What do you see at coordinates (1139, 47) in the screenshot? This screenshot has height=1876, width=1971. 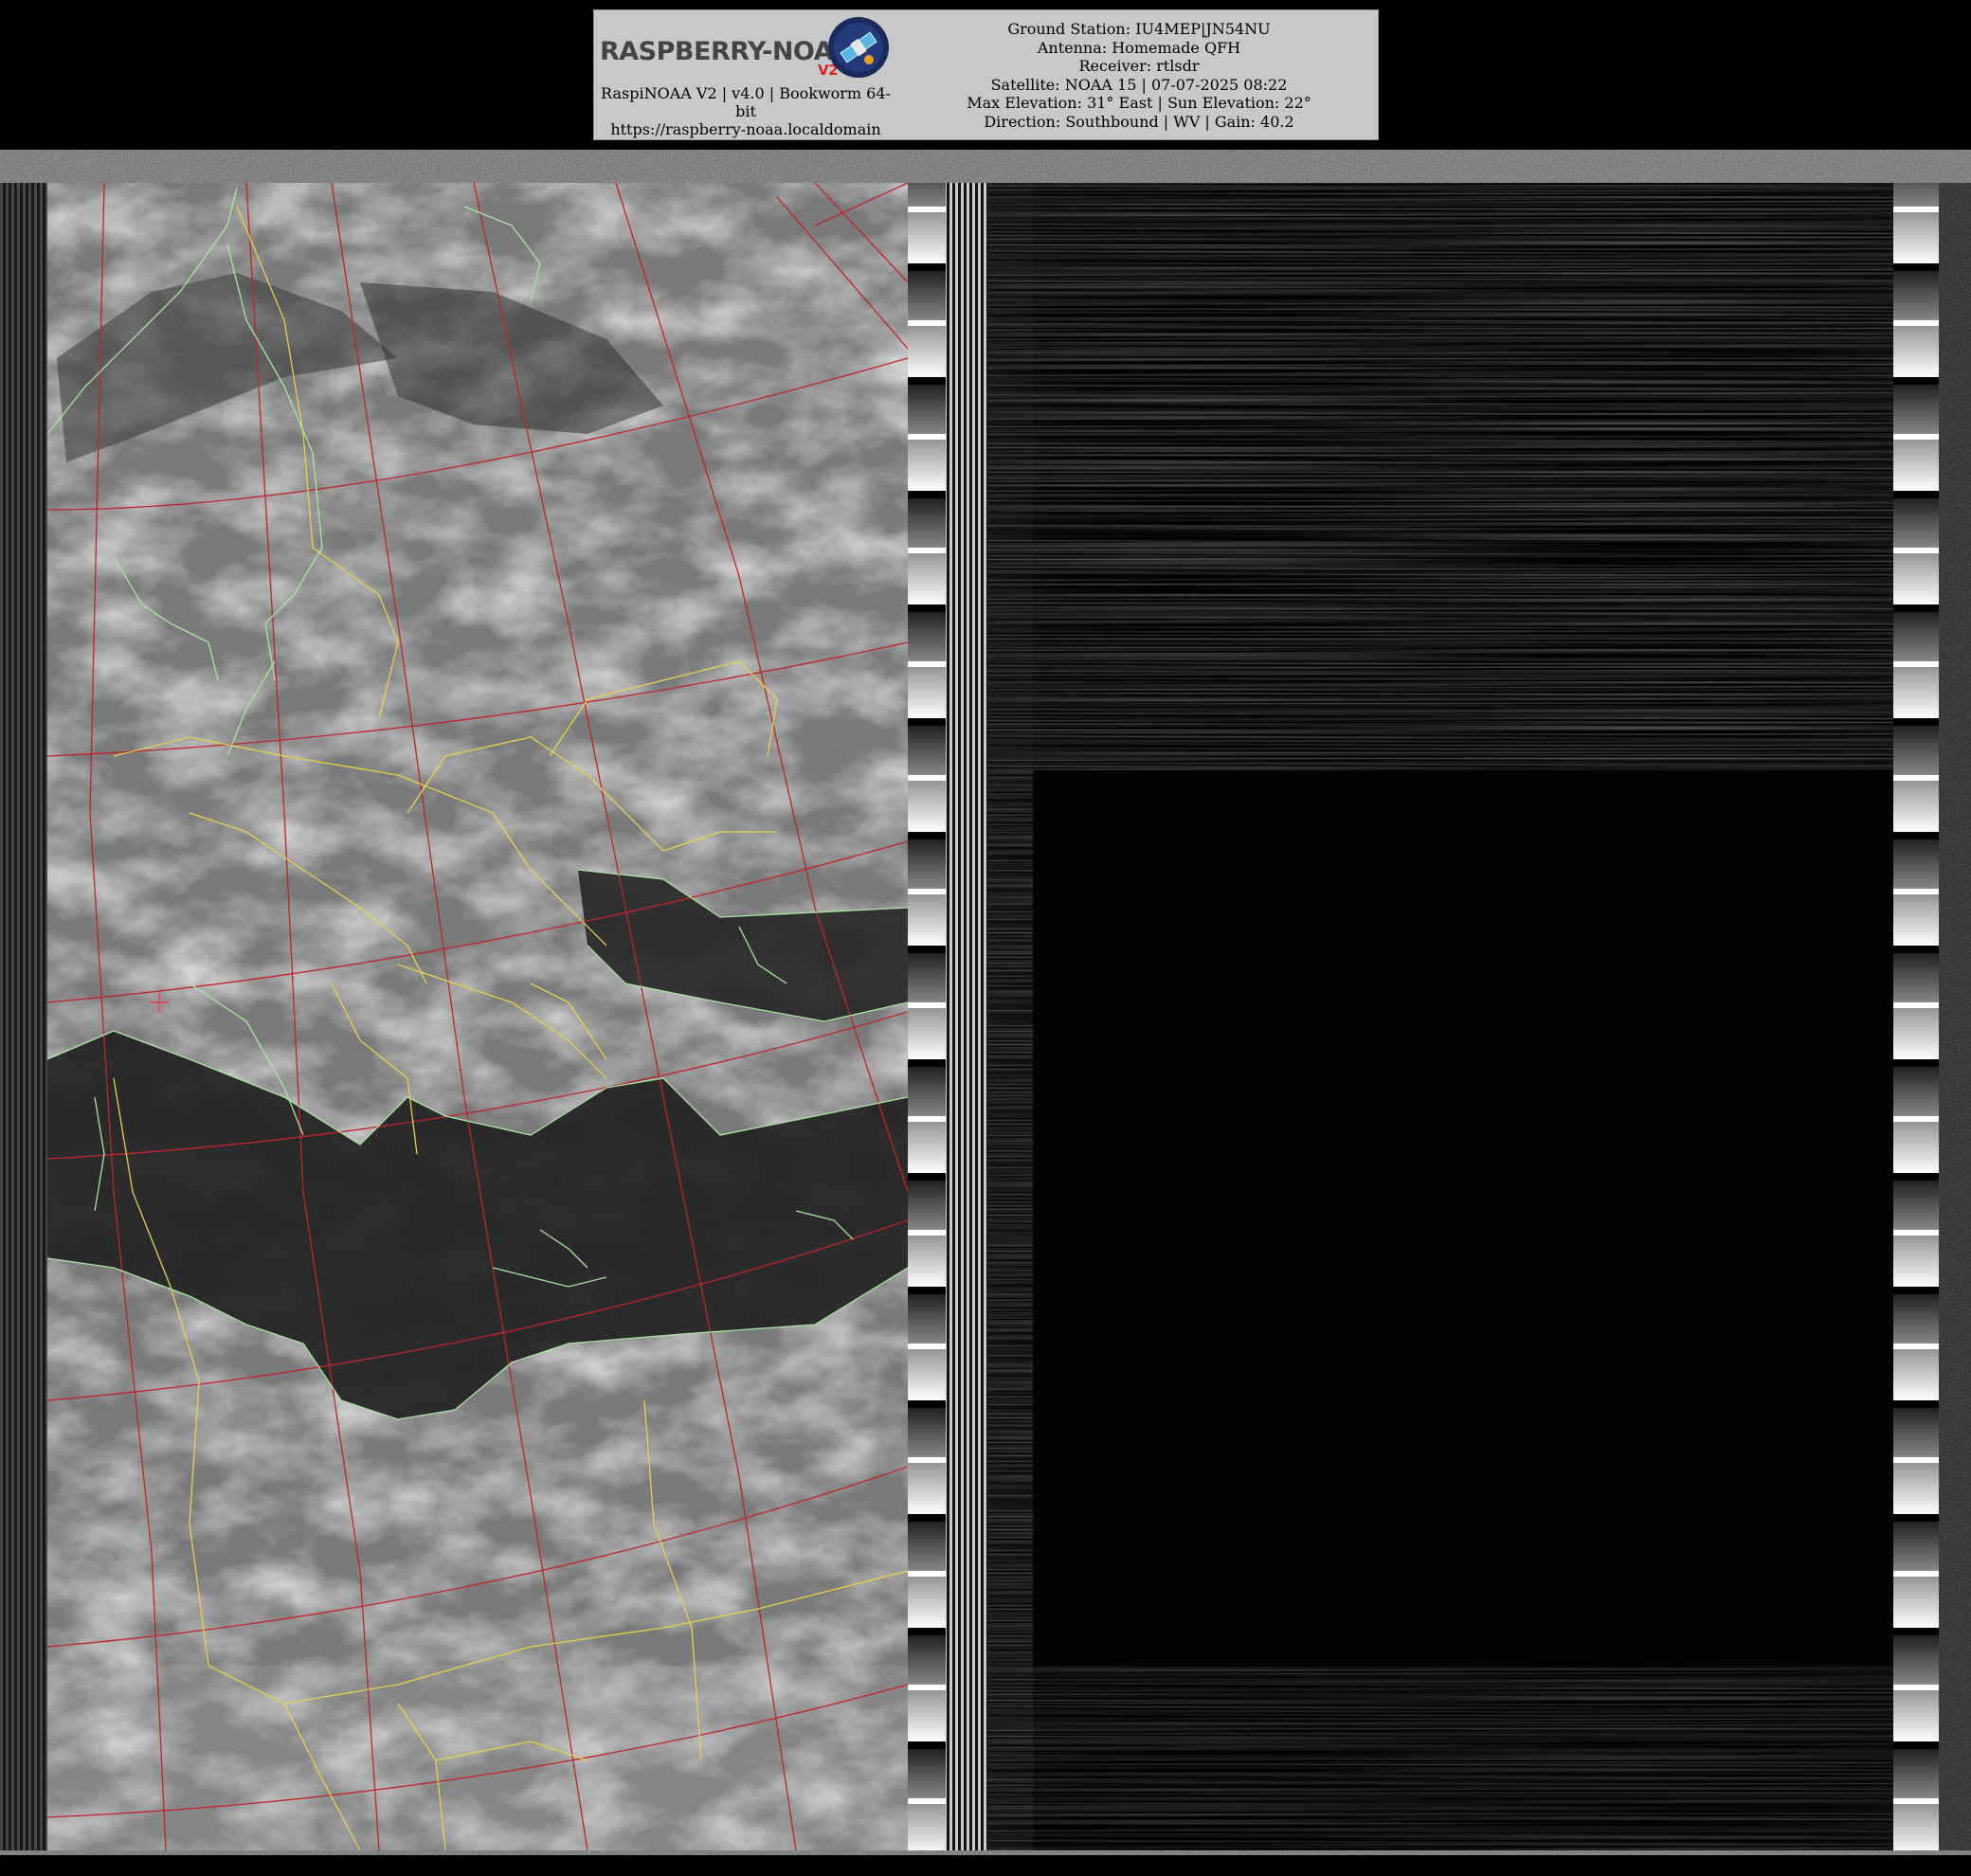 I see `antenna-line: Antenna: Homemade QFH` at bounding box center [1139, 47].